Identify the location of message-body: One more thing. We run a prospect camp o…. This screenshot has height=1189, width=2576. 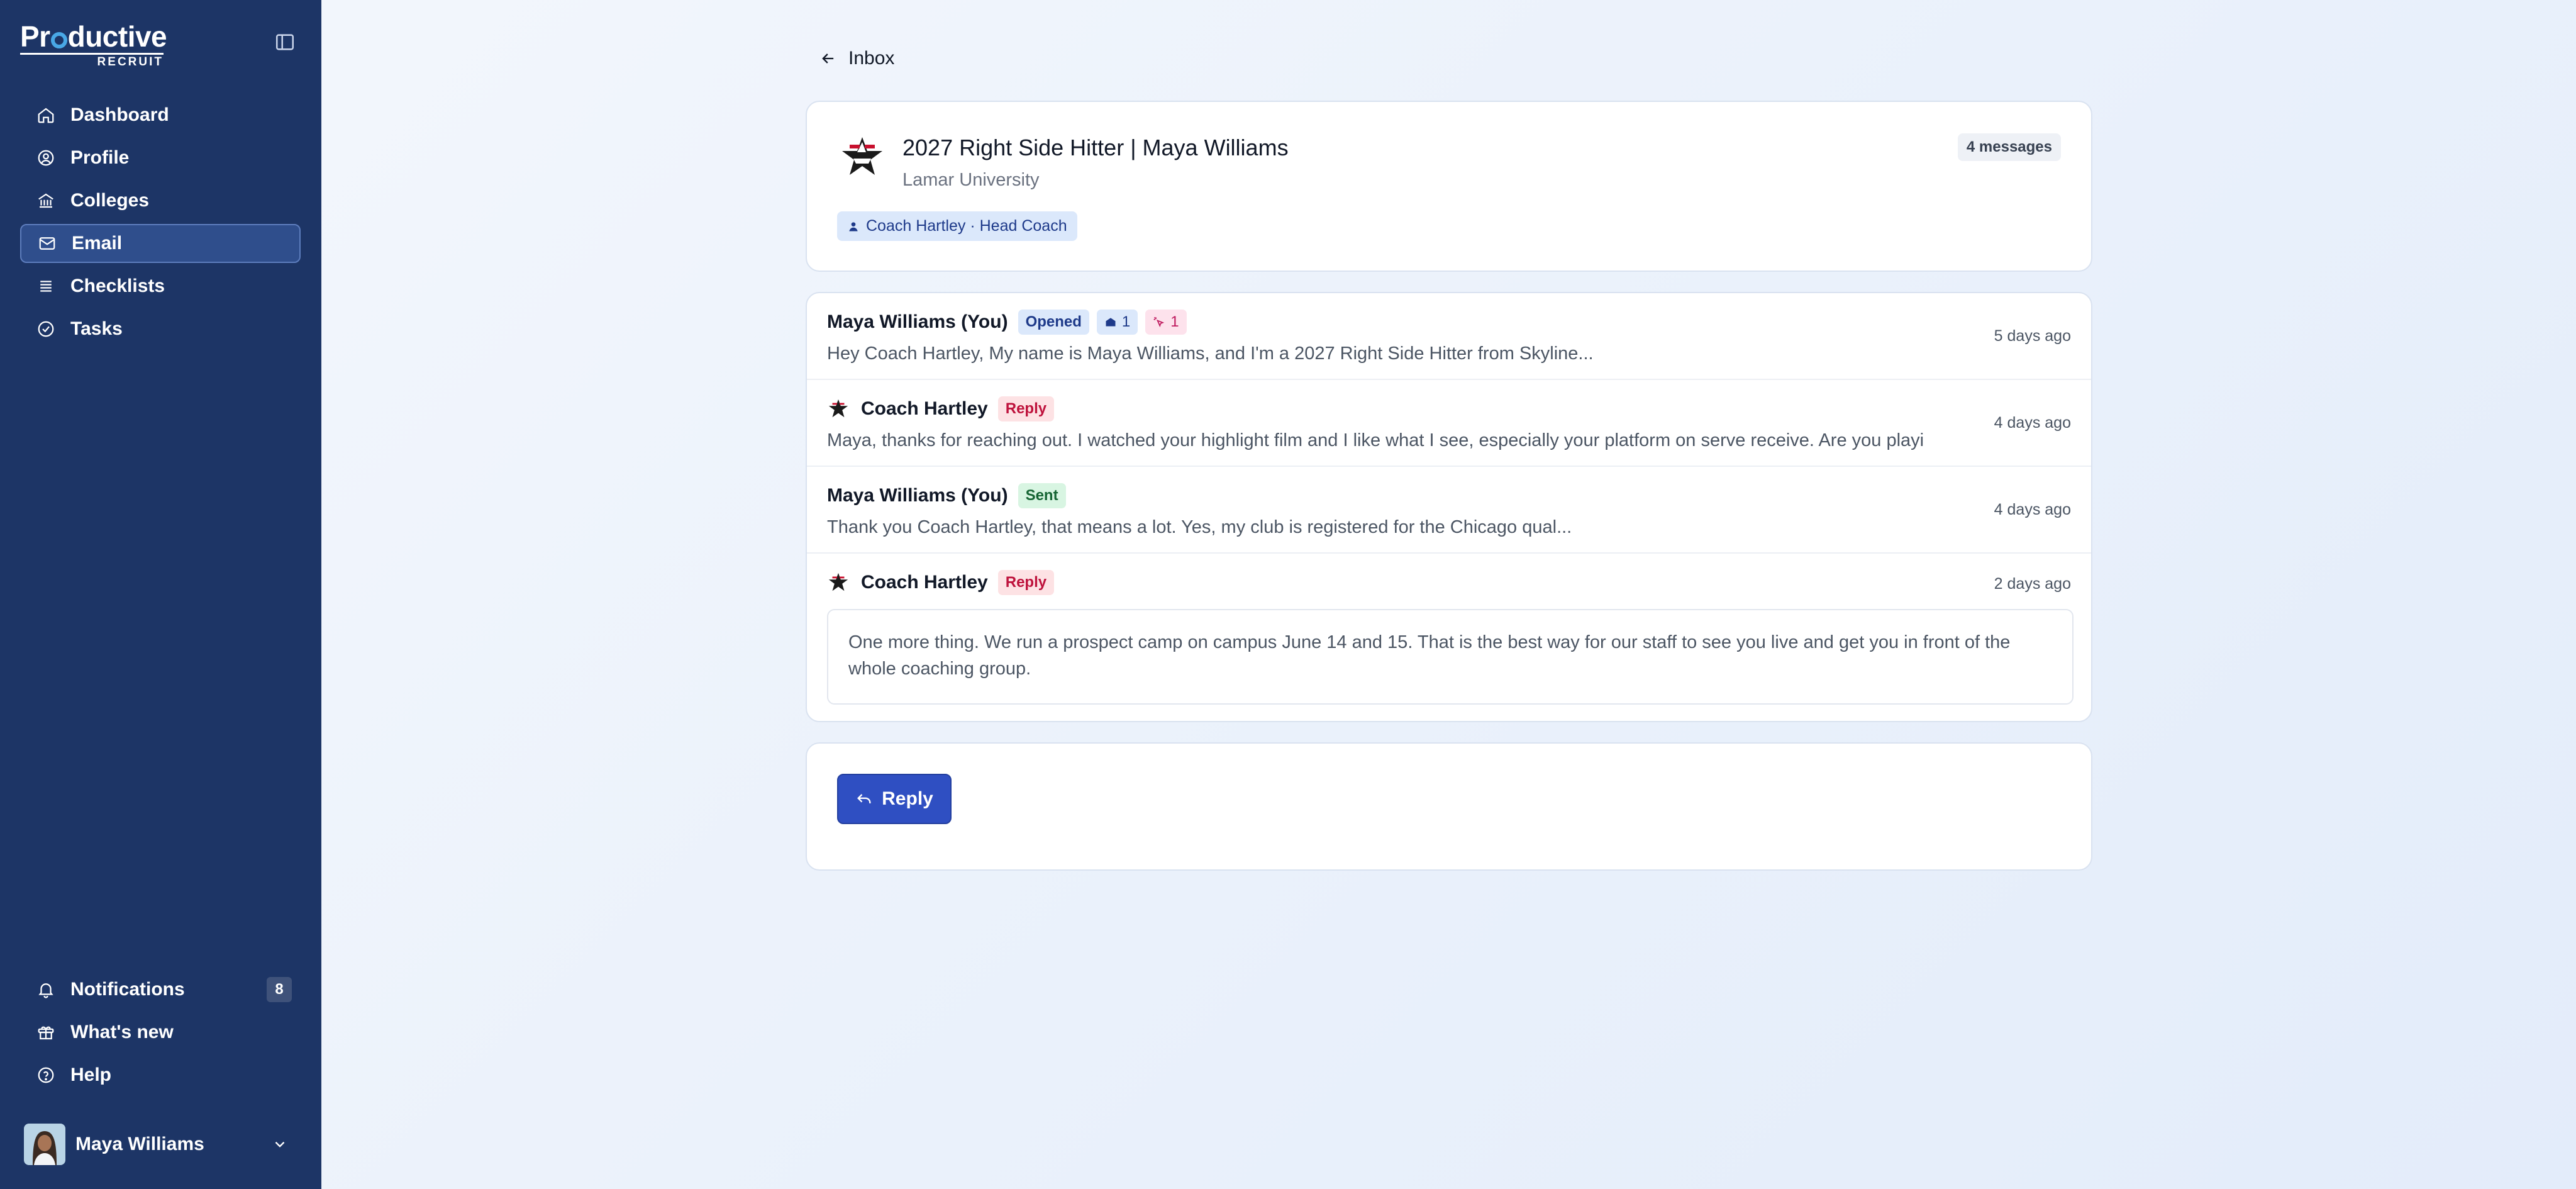
(1450, 657).